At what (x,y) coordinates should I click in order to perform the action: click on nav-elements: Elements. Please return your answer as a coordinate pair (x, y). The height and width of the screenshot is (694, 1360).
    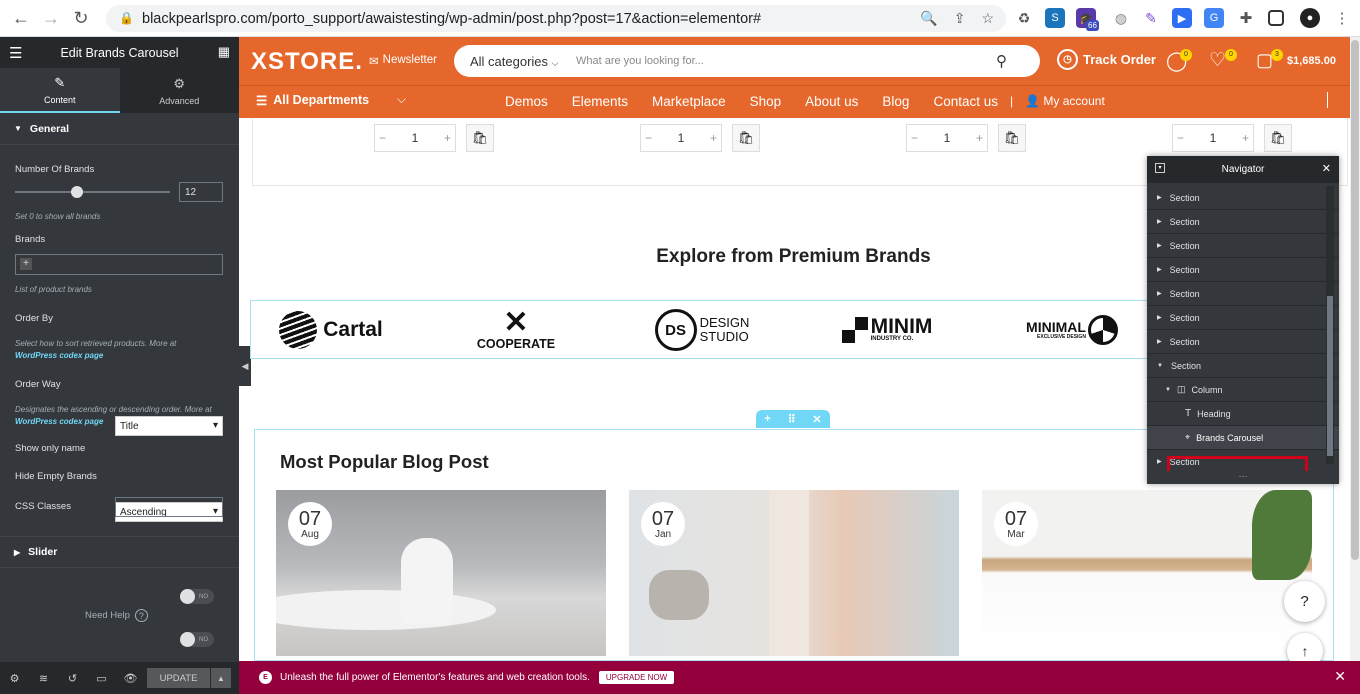
    Looking at the image, I should click on (600, 101).